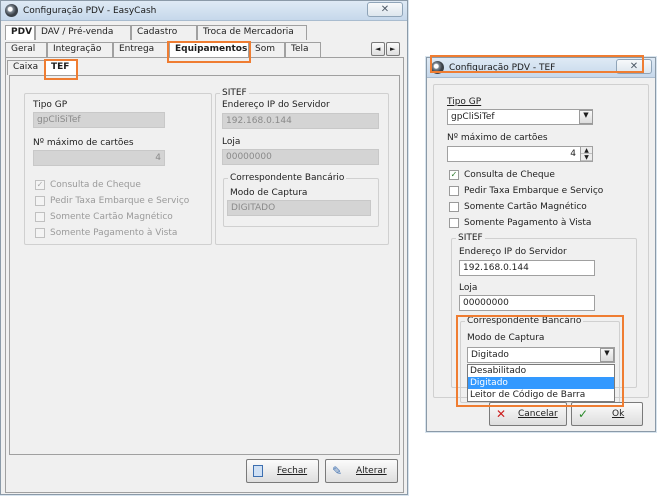 This screenshot has width=660, height=497. I want to click on tef-pagamento-vista-label: Somente Pagamento à Vista, so click(528, 223).